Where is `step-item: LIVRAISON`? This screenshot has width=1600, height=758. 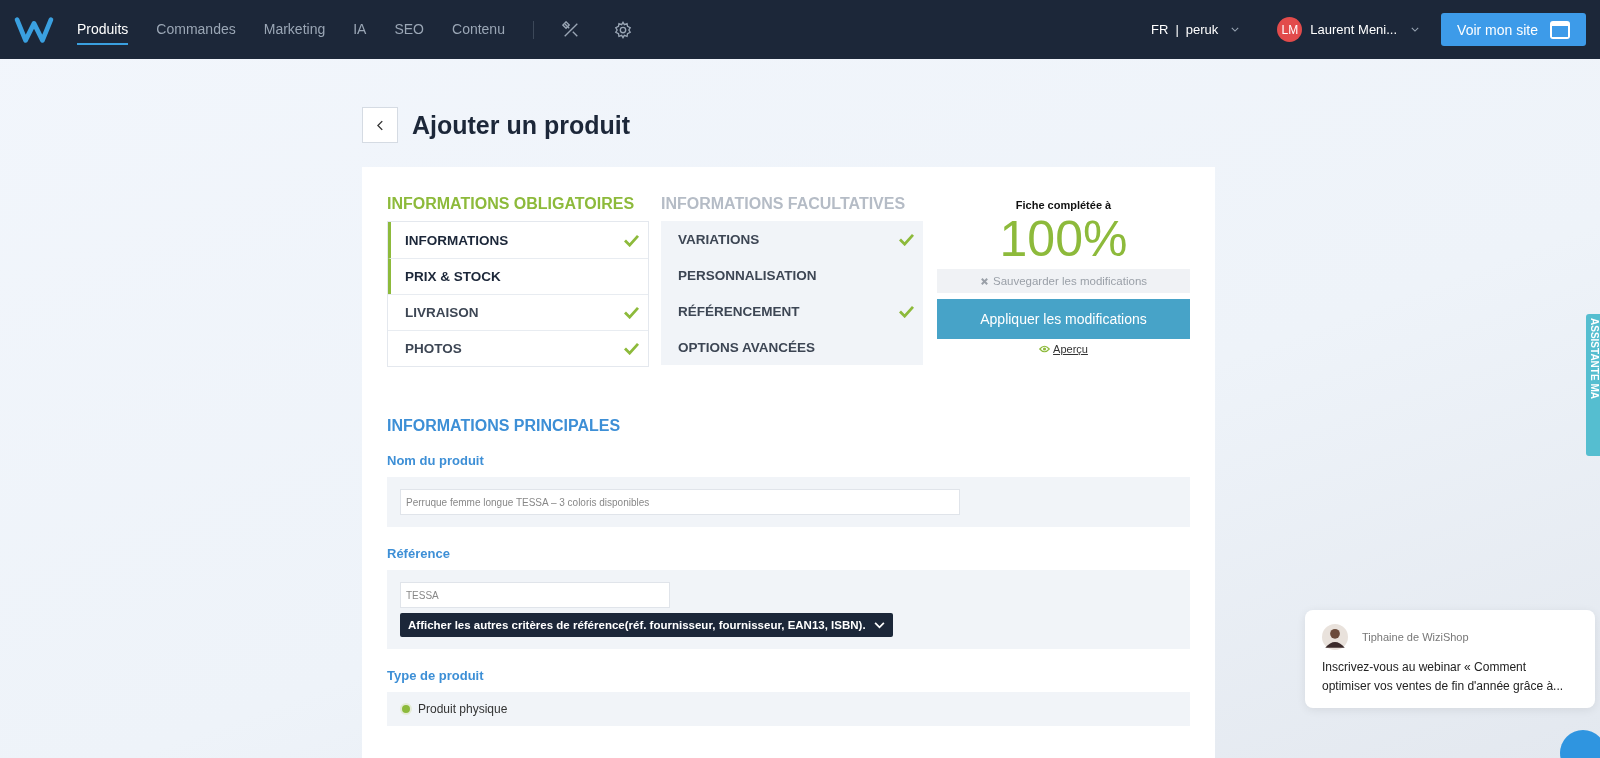 step-item: LIVRAISON is located at coordinates (518, 312).